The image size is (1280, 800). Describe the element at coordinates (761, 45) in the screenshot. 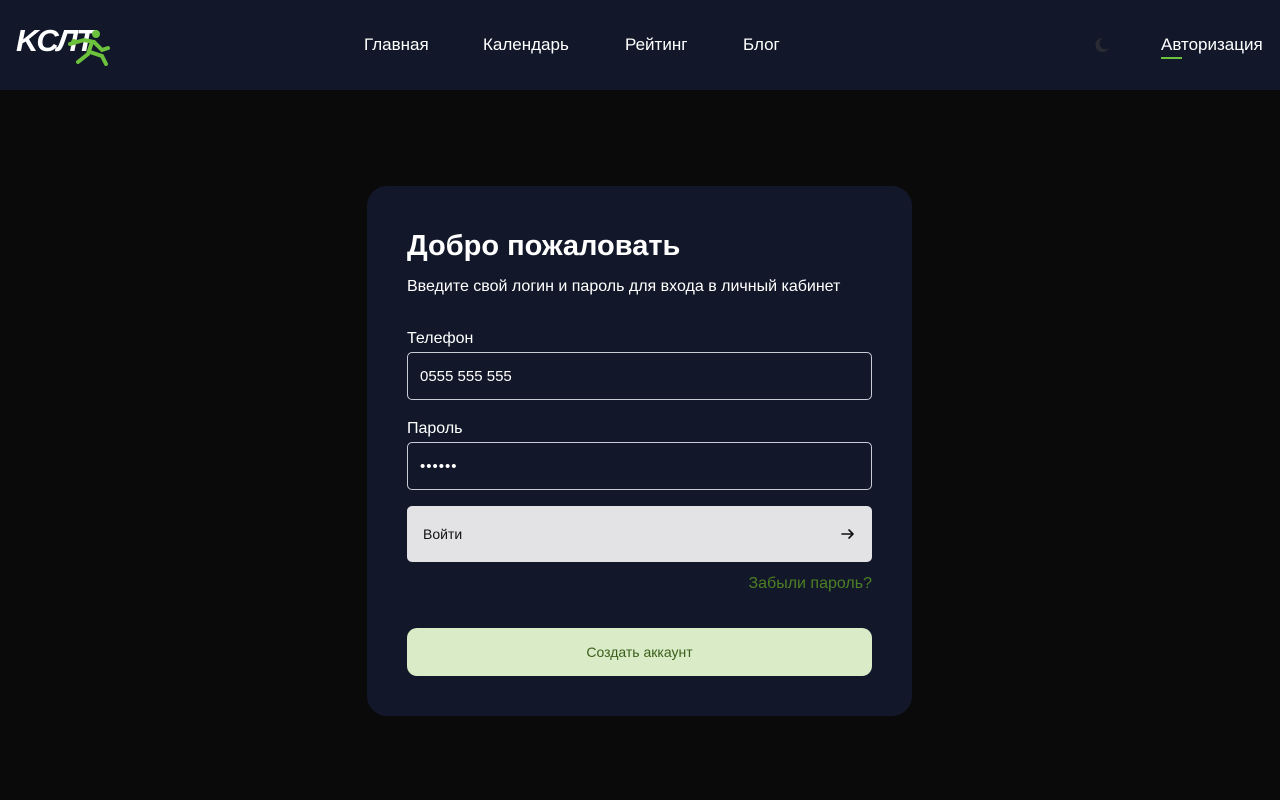

I see `nav-blog: Блог` at that location.